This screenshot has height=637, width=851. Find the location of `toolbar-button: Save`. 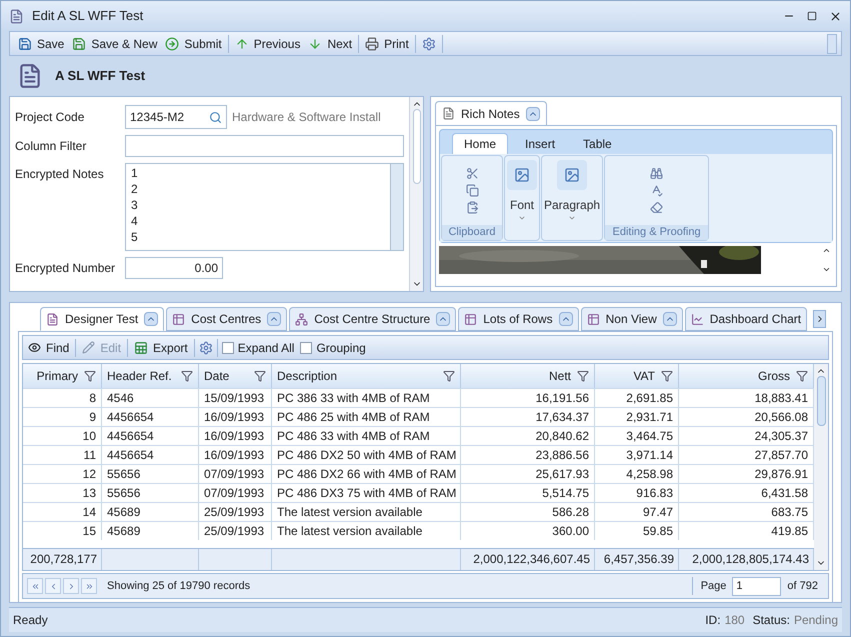

toolbar-button: Save is located at coordinates (41, 43).